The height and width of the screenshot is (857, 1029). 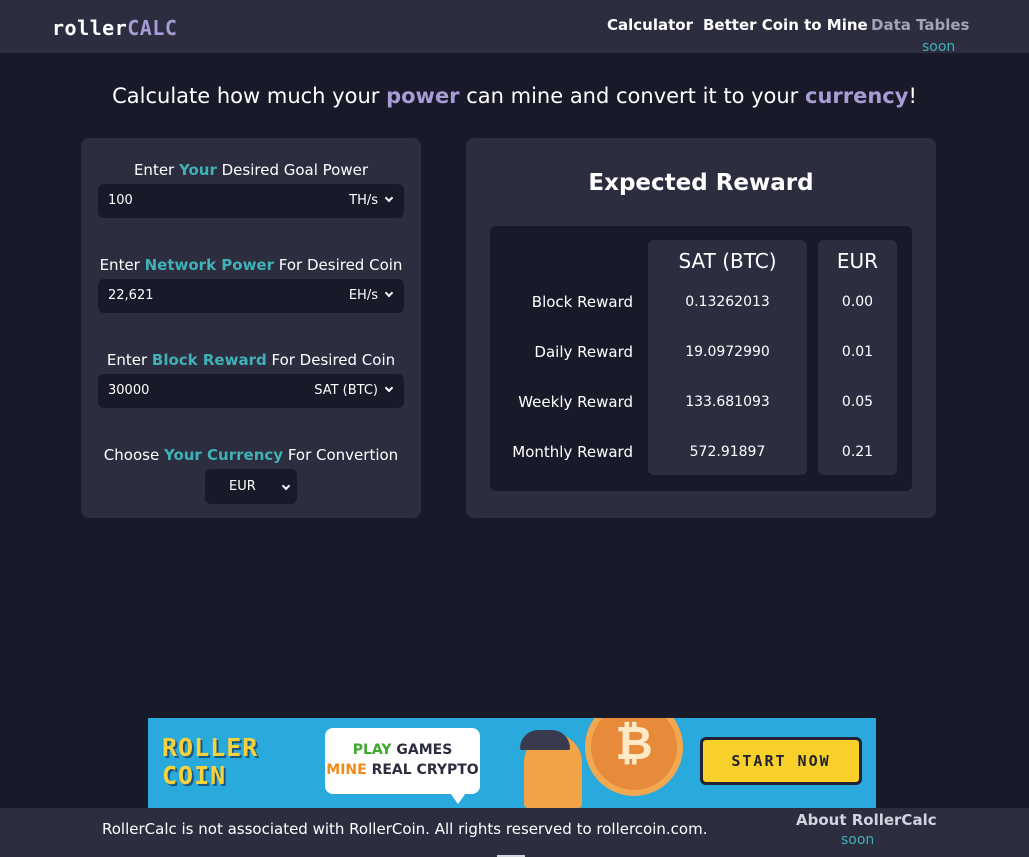 I want to click on goal-power-label: Enter Your Desired Goal Power, so click(x=251, y=170).